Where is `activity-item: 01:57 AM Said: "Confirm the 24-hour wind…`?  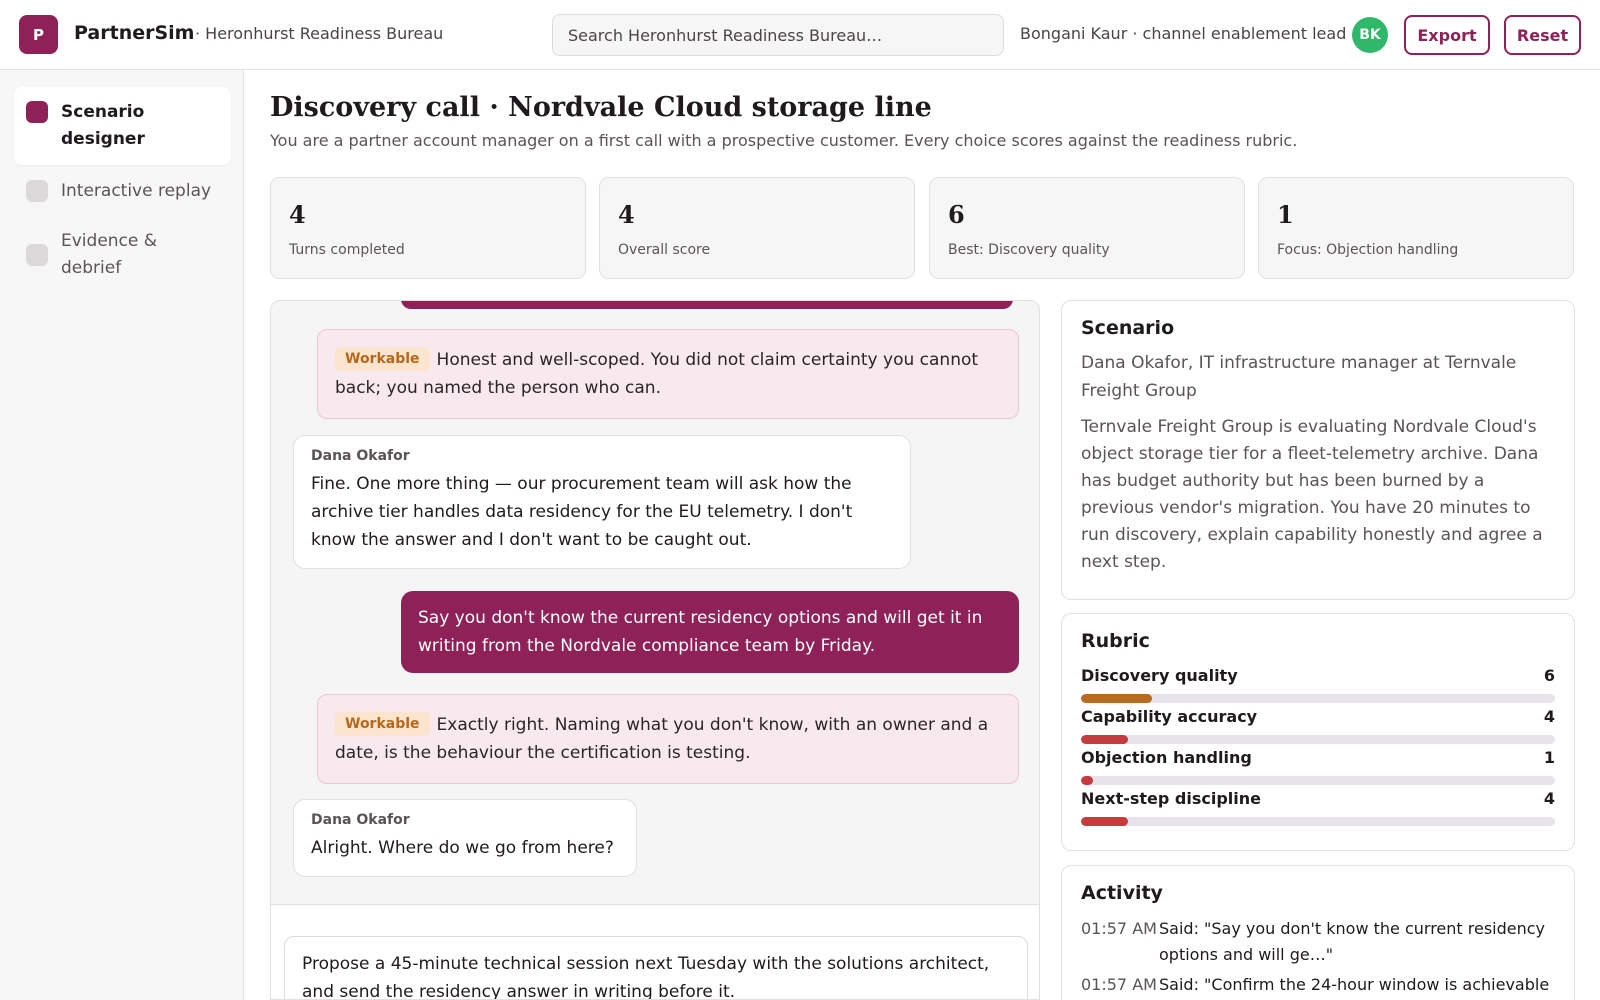
activity-item: 01:57 AM Said: "Confirm the 24-hour wind… is located at coordinates (1318, 985).